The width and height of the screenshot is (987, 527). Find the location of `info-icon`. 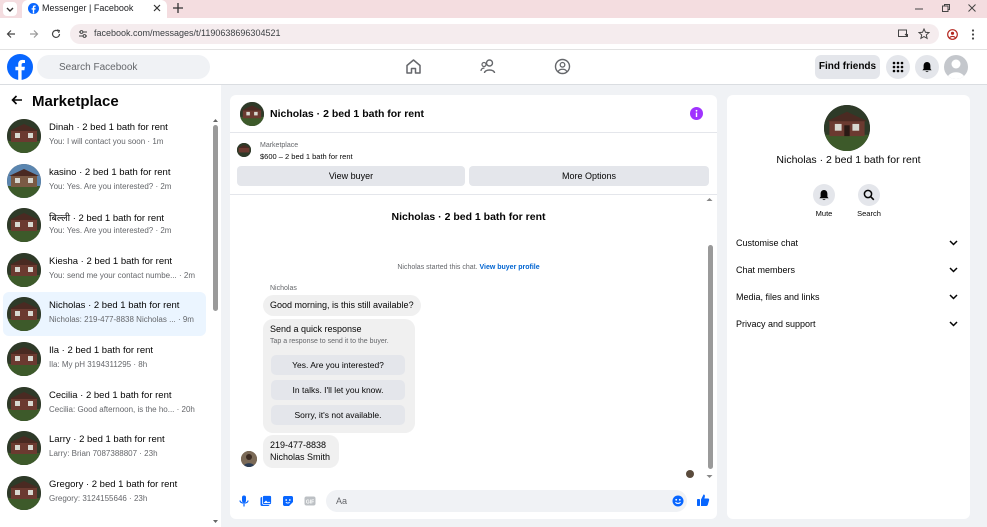

info-icon is located at coordinates (696, 113).